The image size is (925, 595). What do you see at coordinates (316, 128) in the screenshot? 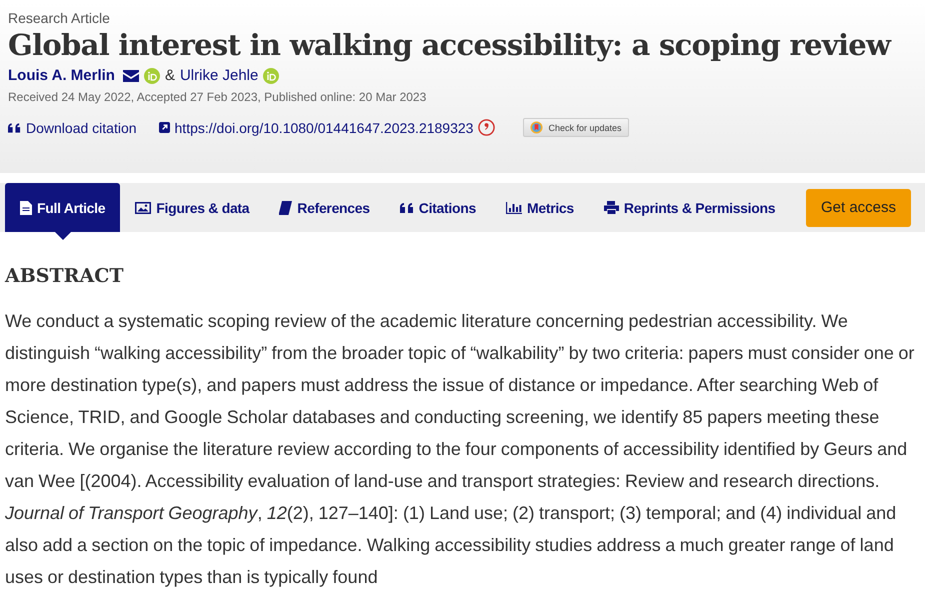
I see `doi-link: https://doi.org/10.1080/01441647.2023.2189323` at bounding box center [316, 128].